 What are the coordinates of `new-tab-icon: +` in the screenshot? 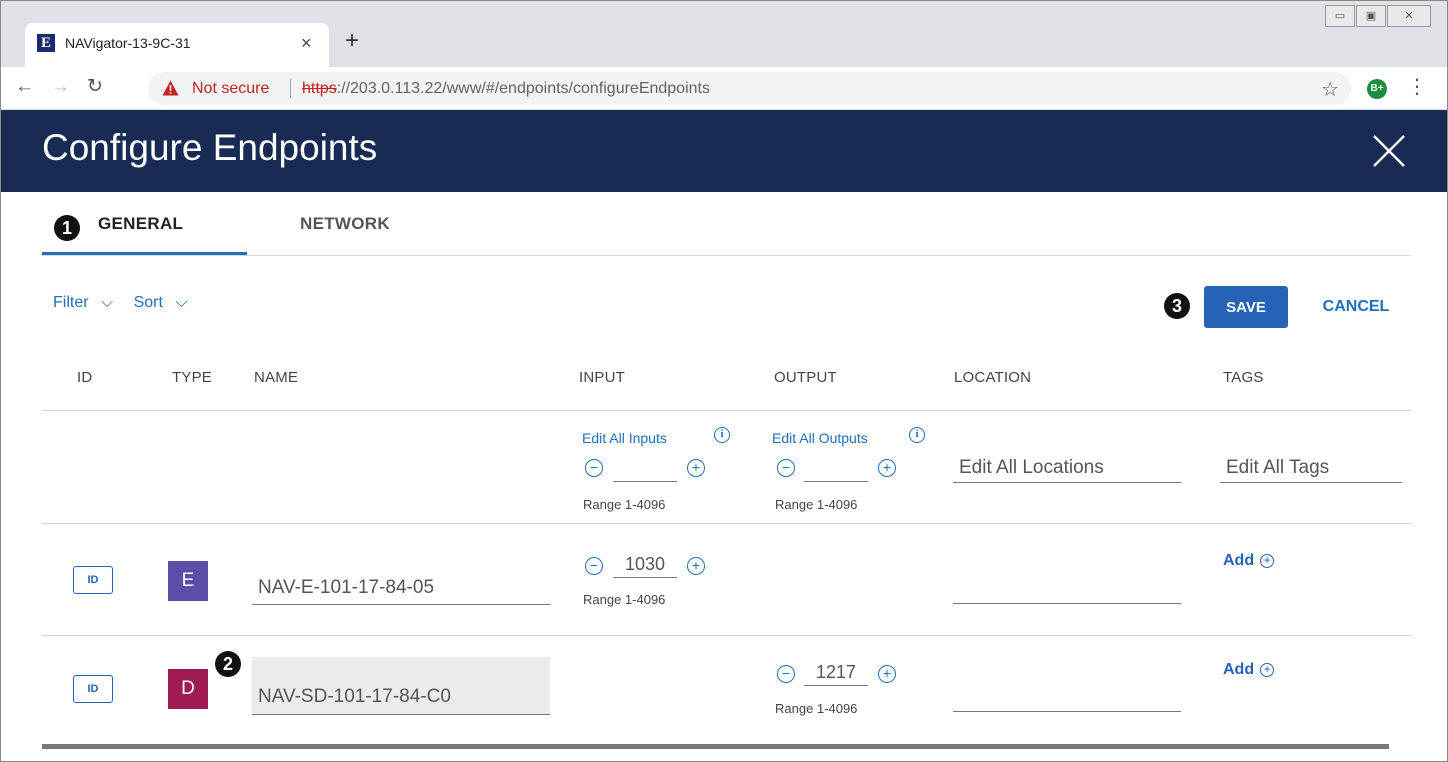 It's located at (352, 41).